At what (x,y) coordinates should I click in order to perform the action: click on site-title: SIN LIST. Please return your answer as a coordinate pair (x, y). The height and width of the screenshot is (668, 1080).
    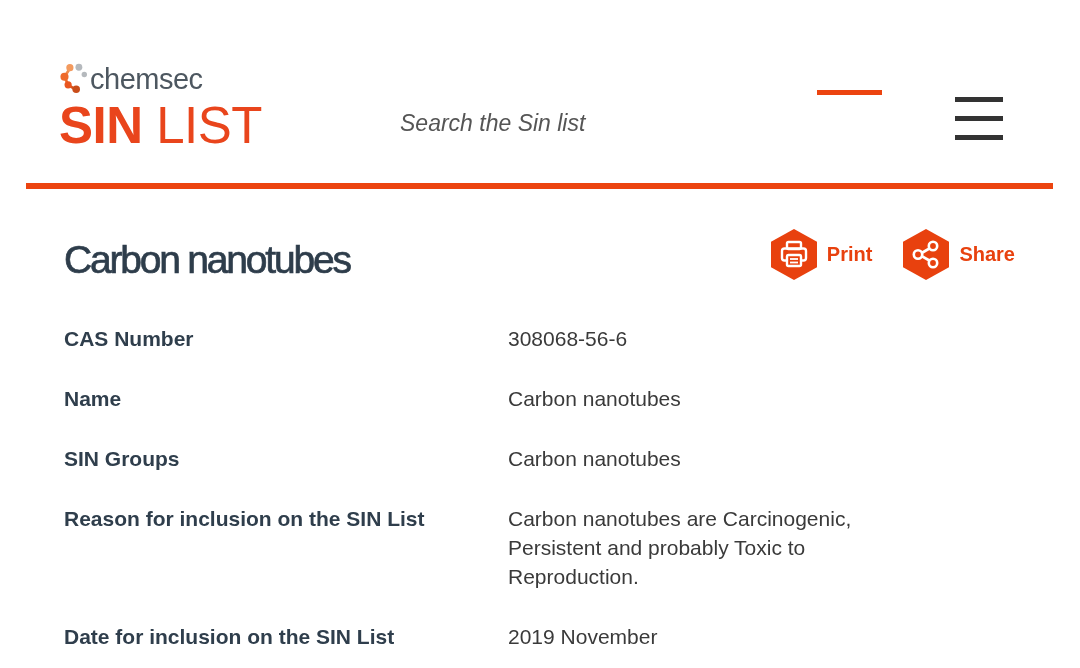
    Looking at the image, I should click on (160, 126).